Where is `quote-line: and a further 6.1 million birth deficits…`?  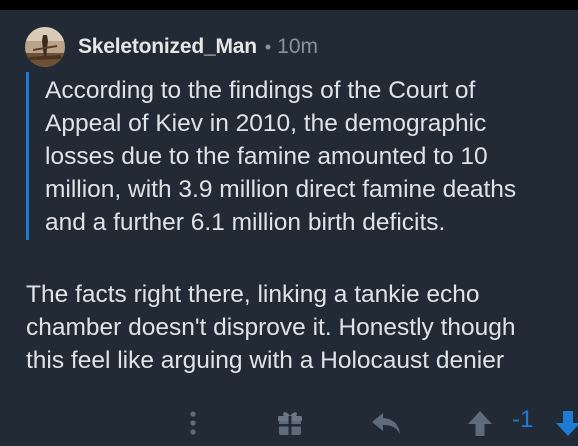 quote-line: and a further 6.1 million birth deficits… is located at coordinates (245, 222).